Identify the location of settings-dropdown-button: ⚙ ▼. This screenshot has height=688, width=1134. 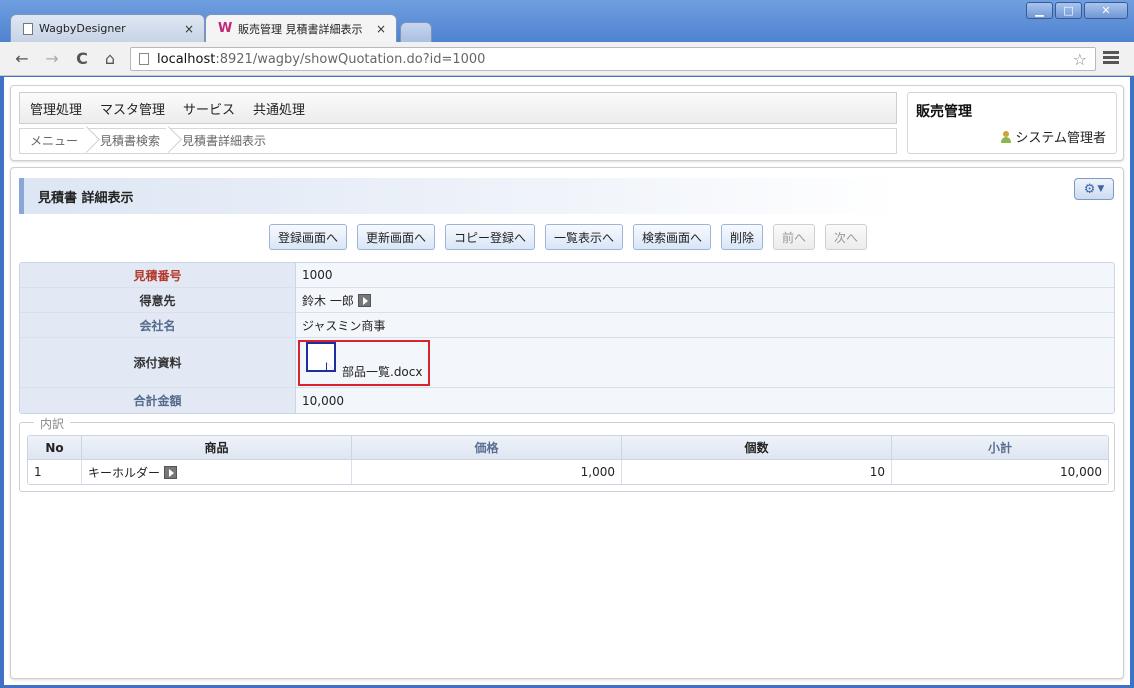
(1094, 189).